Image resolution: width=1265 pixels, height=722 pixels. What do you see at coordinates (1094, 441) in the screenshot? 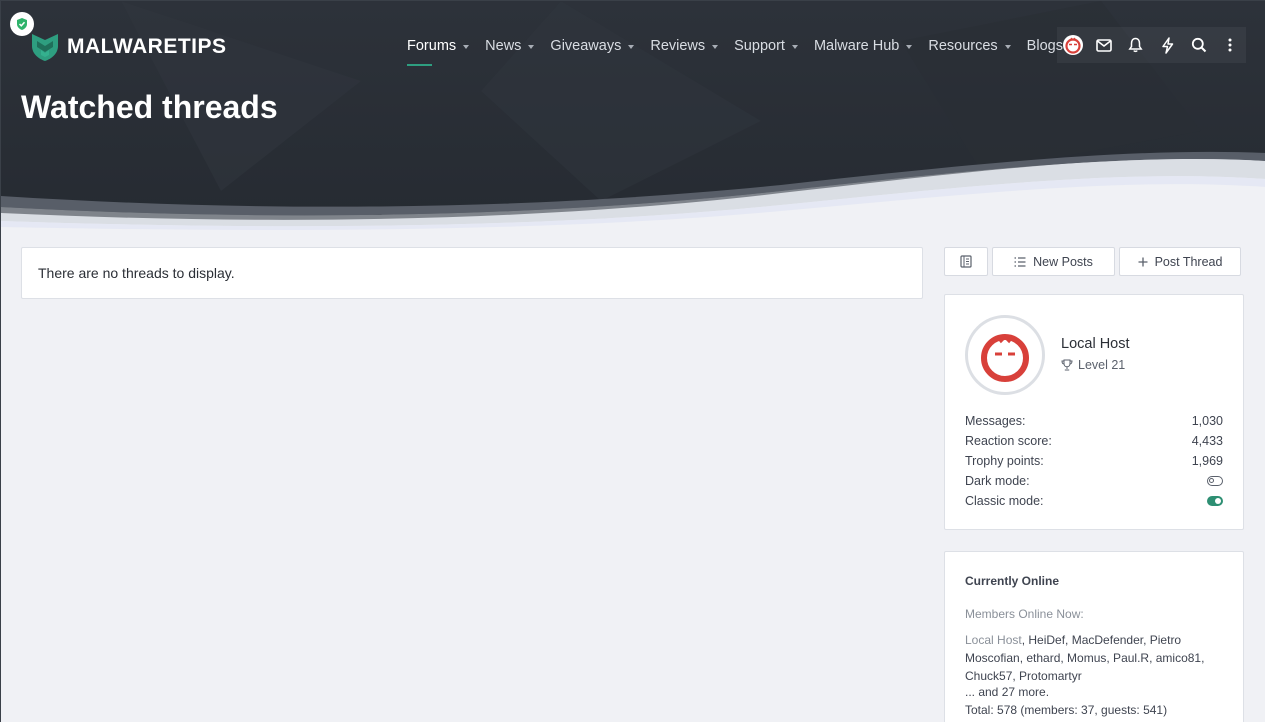
I see `stat-reaction-score: Reaction score: 4,433` at bounding box center [1094, 441].